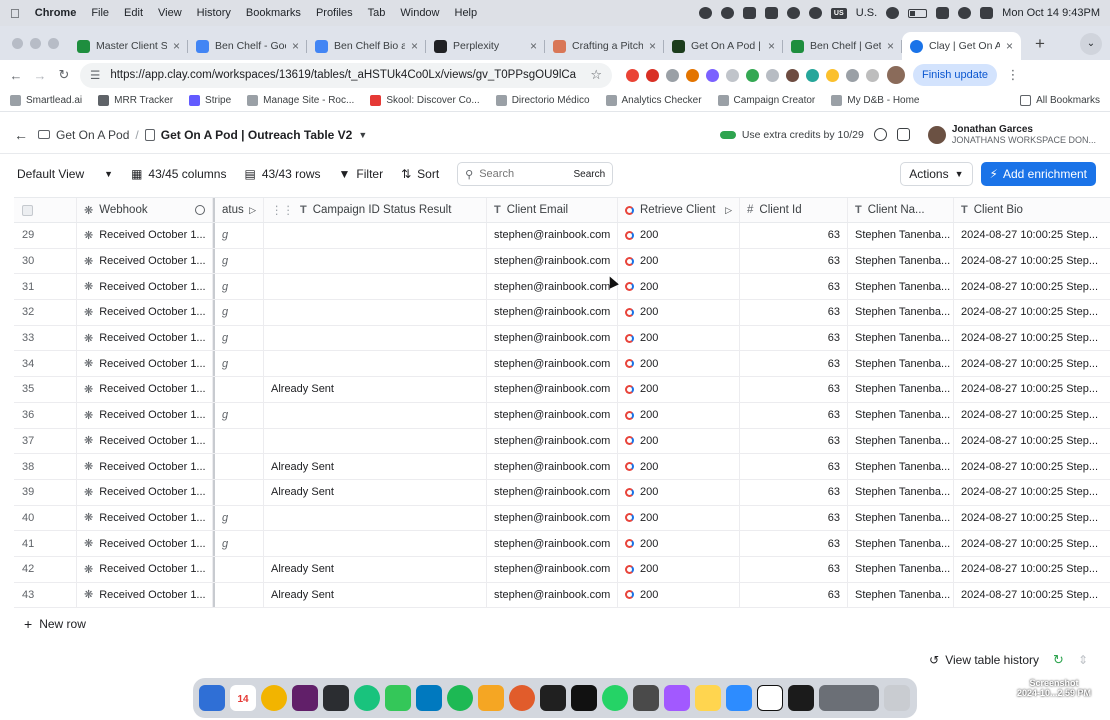 The height and width of the screenshot is (720, 1110). Describe the element at coordinates (420, 174) in the screenshot. I see `sort-button: ⇅ Sort` at that location.